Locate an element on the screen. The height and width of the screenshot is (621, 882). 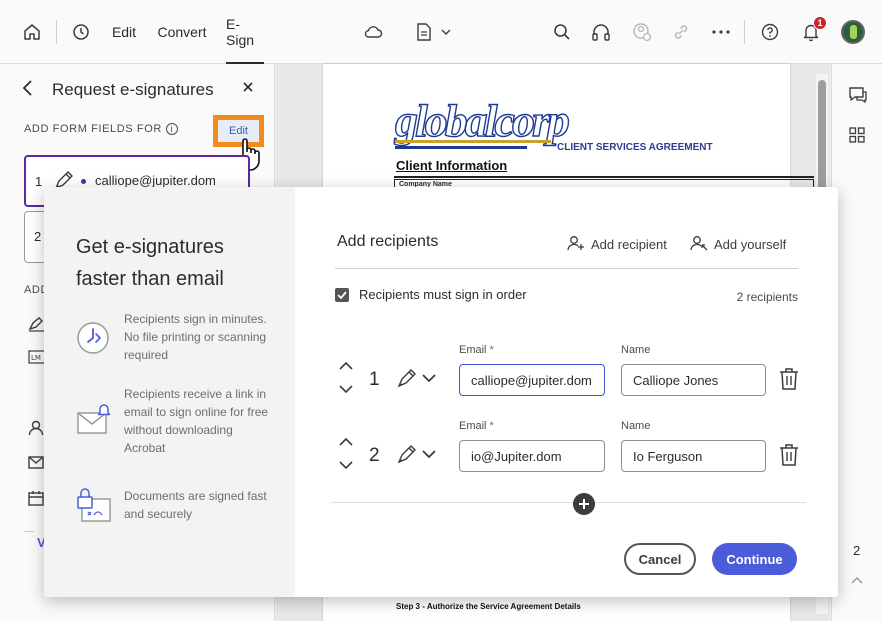
add-recipient-label: Add recipient is located at coordinates (629, 244).